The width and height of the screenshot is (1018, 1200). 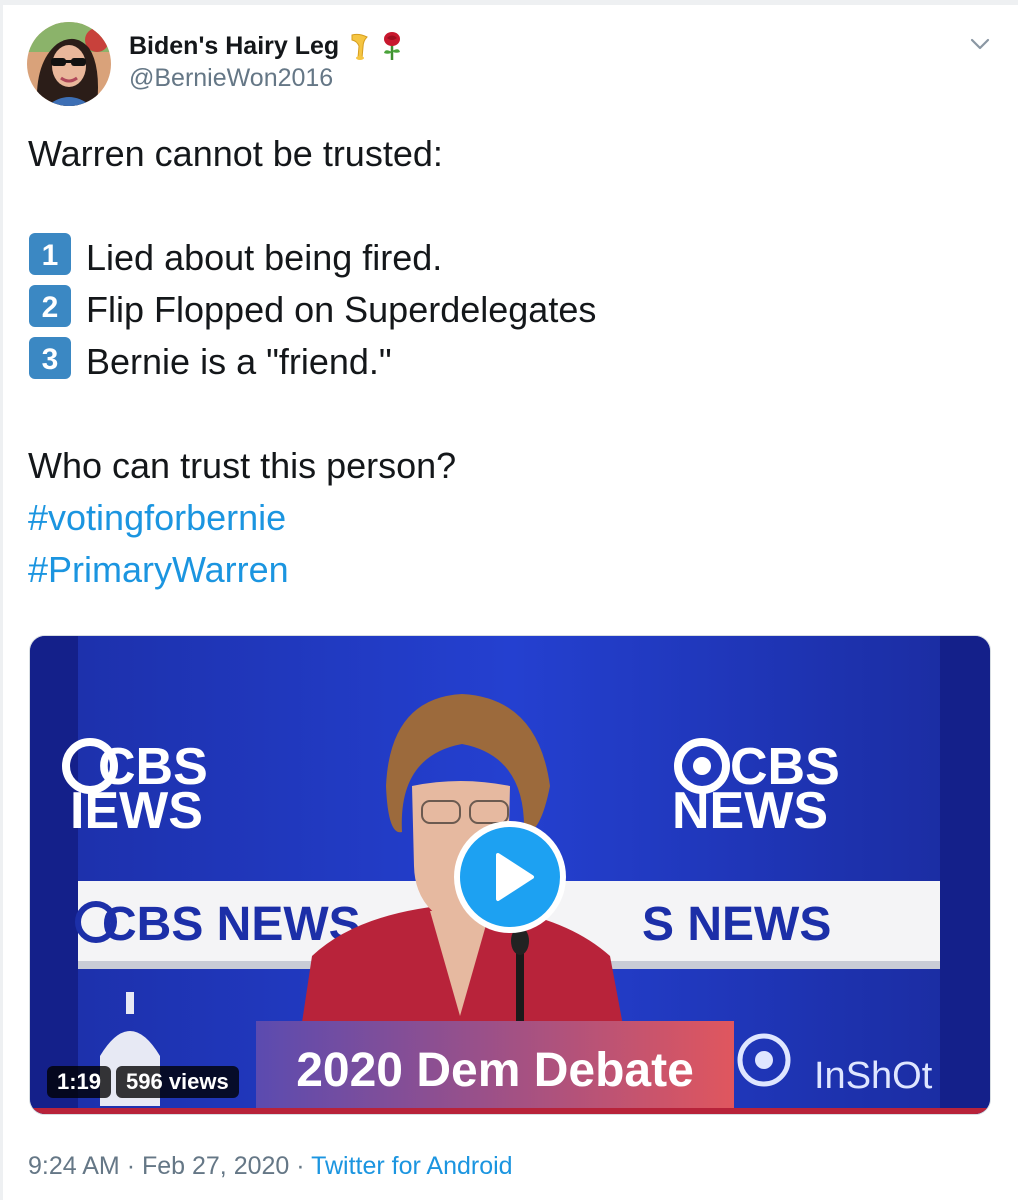 I want to click on watermark-text: InShOt, so click(x=873, y=1076).